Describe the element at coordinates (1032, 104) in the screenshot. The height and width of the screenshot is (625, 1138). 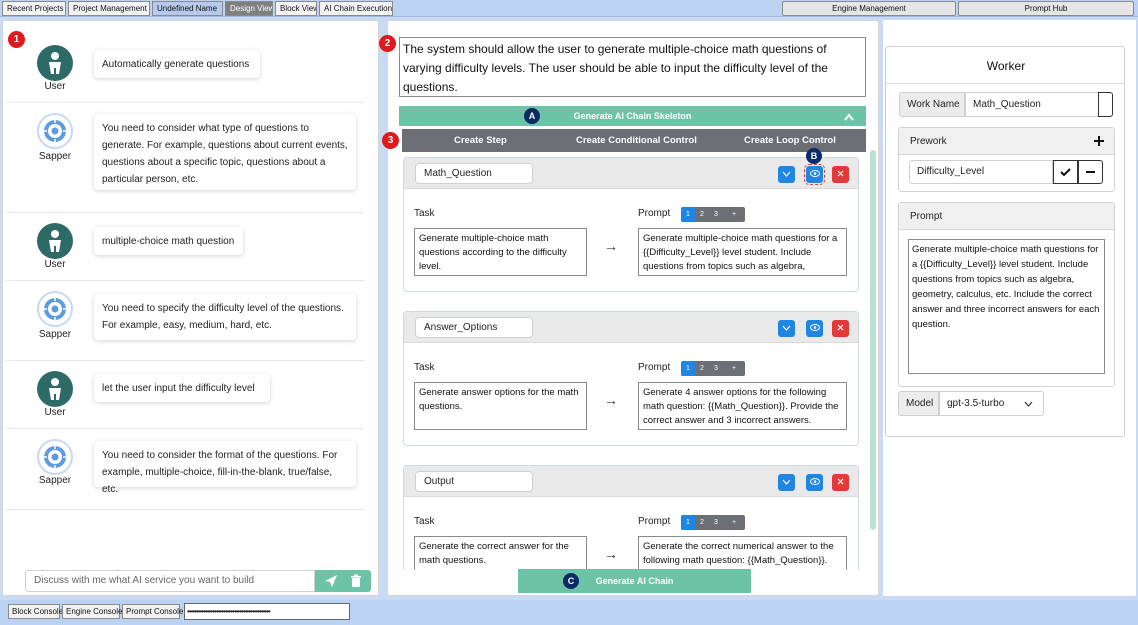
I see `work-name-input: Math_Question` at that location.